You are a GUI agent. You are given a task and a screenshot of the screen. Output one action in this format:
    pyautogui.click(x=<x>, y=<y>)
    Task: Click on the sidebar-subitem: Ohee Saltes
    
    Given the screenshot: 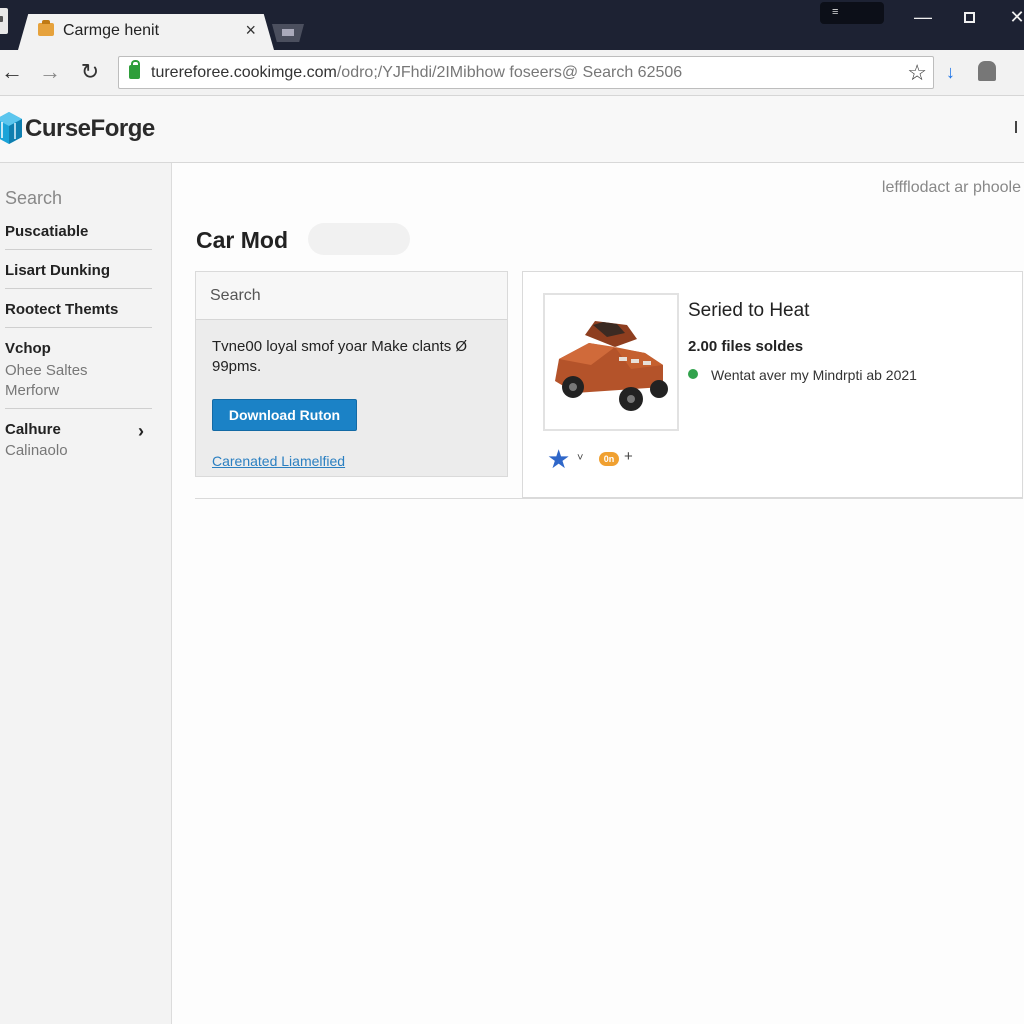 What is the action you would take?
    pyautogui.click(x=46, y=370)
    